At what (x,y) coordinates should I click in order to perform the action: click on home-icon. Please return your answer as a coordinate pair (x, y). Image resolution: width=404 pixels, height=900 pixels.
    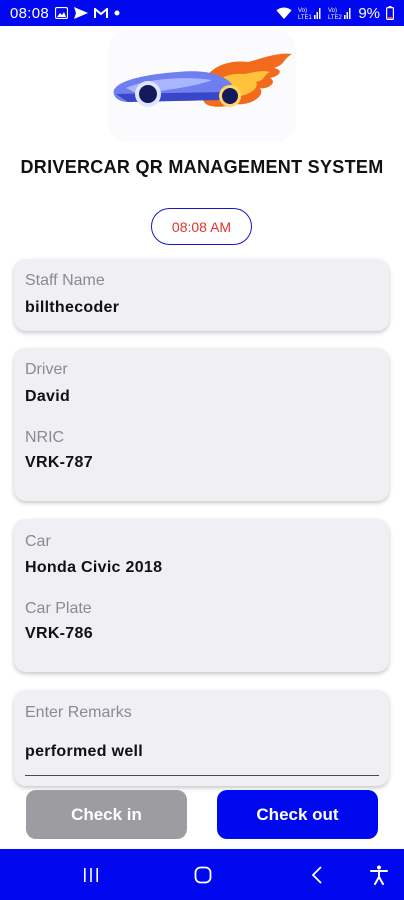
    Looking at the image, I should click on (203, 874).